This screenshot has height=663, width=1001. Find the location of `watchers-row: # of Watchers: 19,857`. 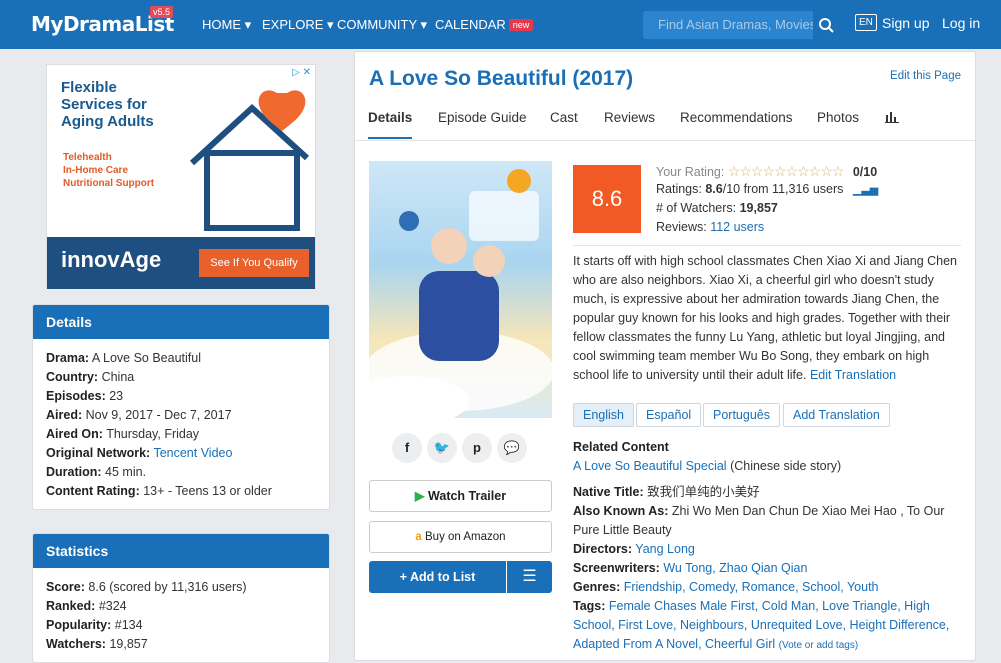

watchers-row: # of Watchers: 19,857 is located at coordinates (717, 208).